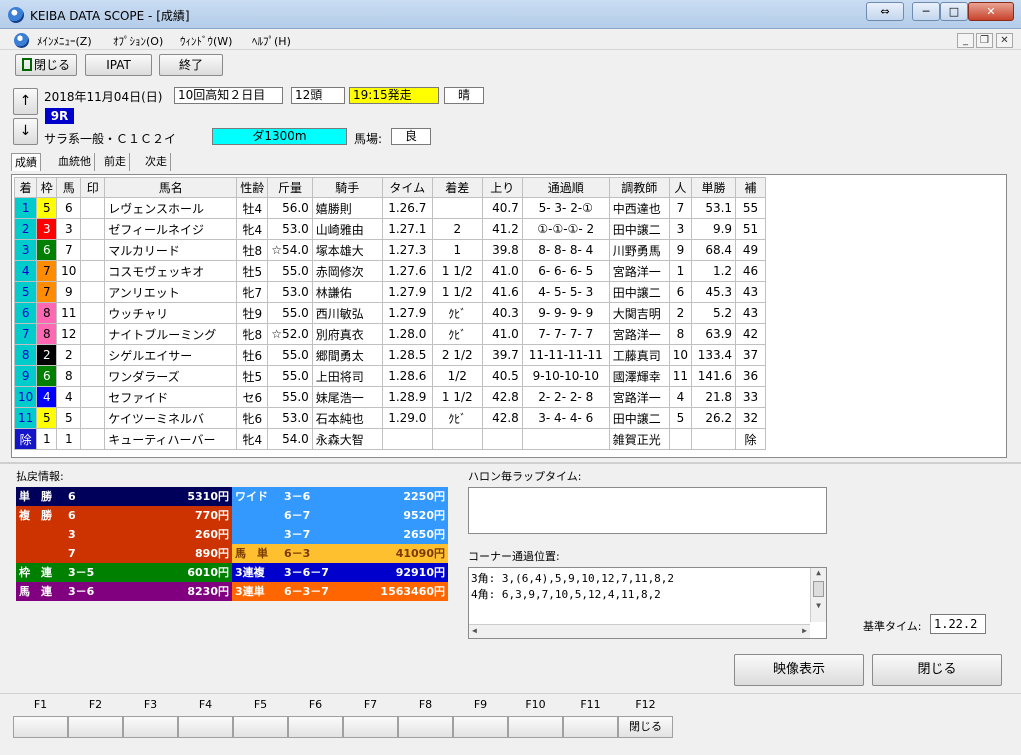  What do you see at coordinates (95, 727) in the screenshot?
I see `fkey-button-f2` at bounding box center [95, 727].